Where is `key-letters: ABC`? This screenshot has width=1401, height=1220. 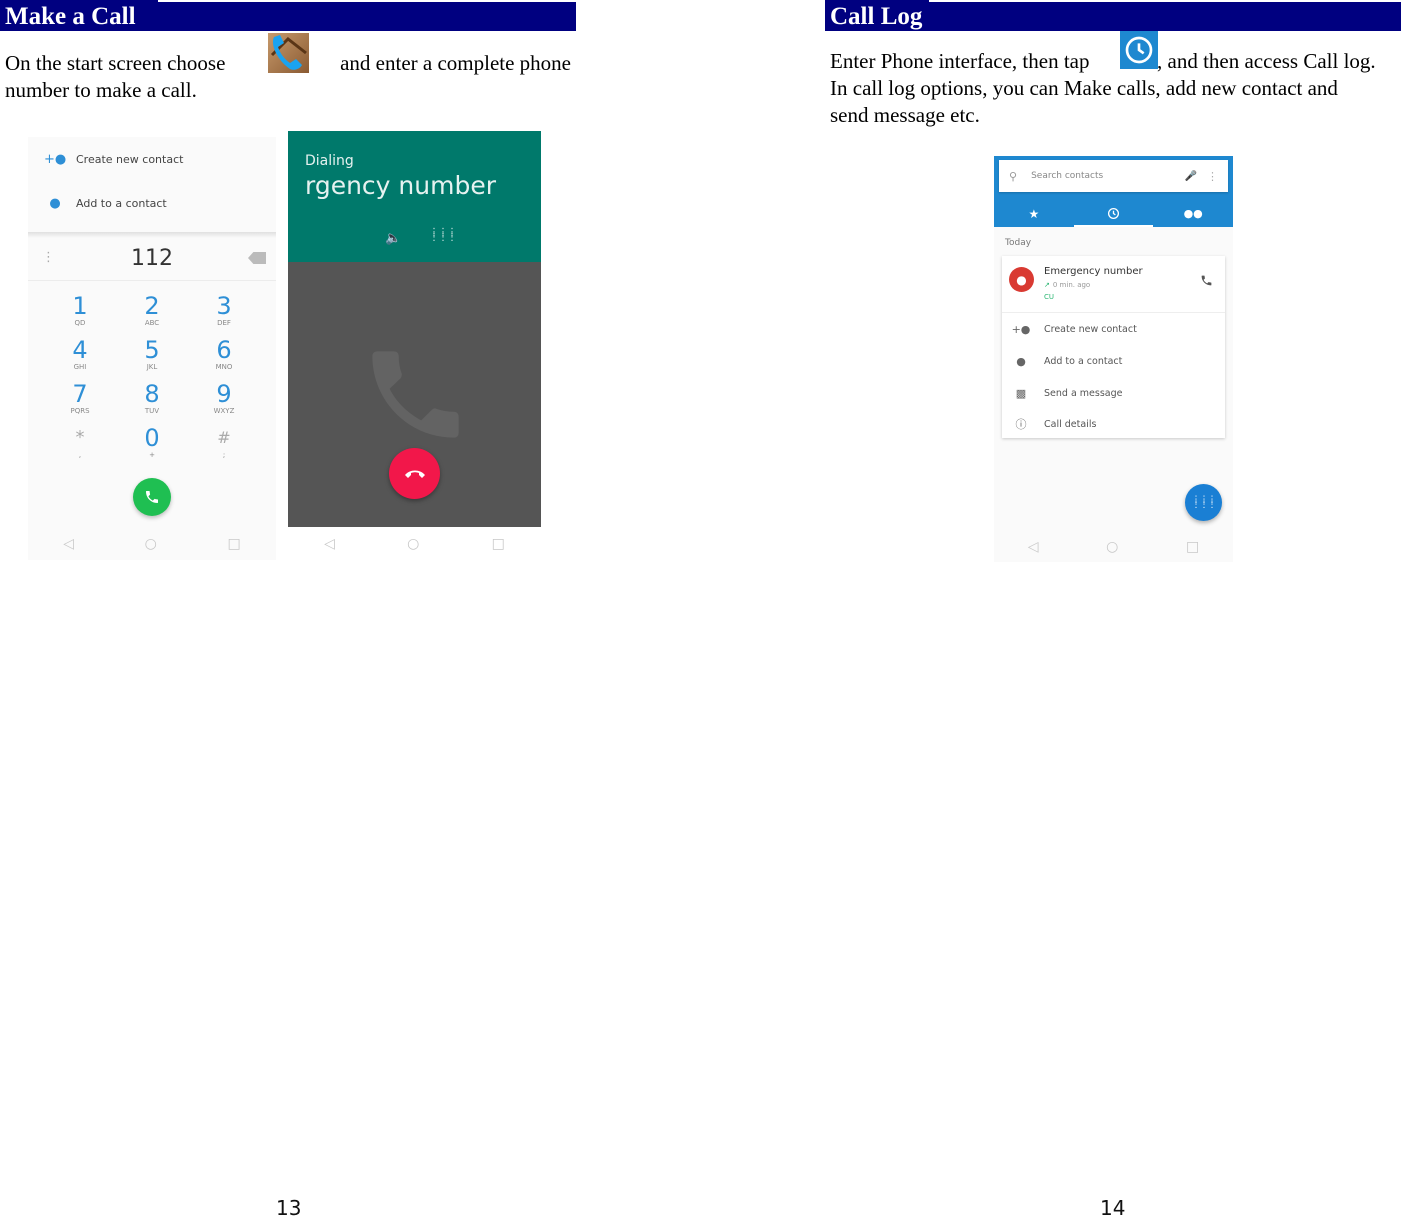 key-letters: ABC is located at coordinates (152, 323).